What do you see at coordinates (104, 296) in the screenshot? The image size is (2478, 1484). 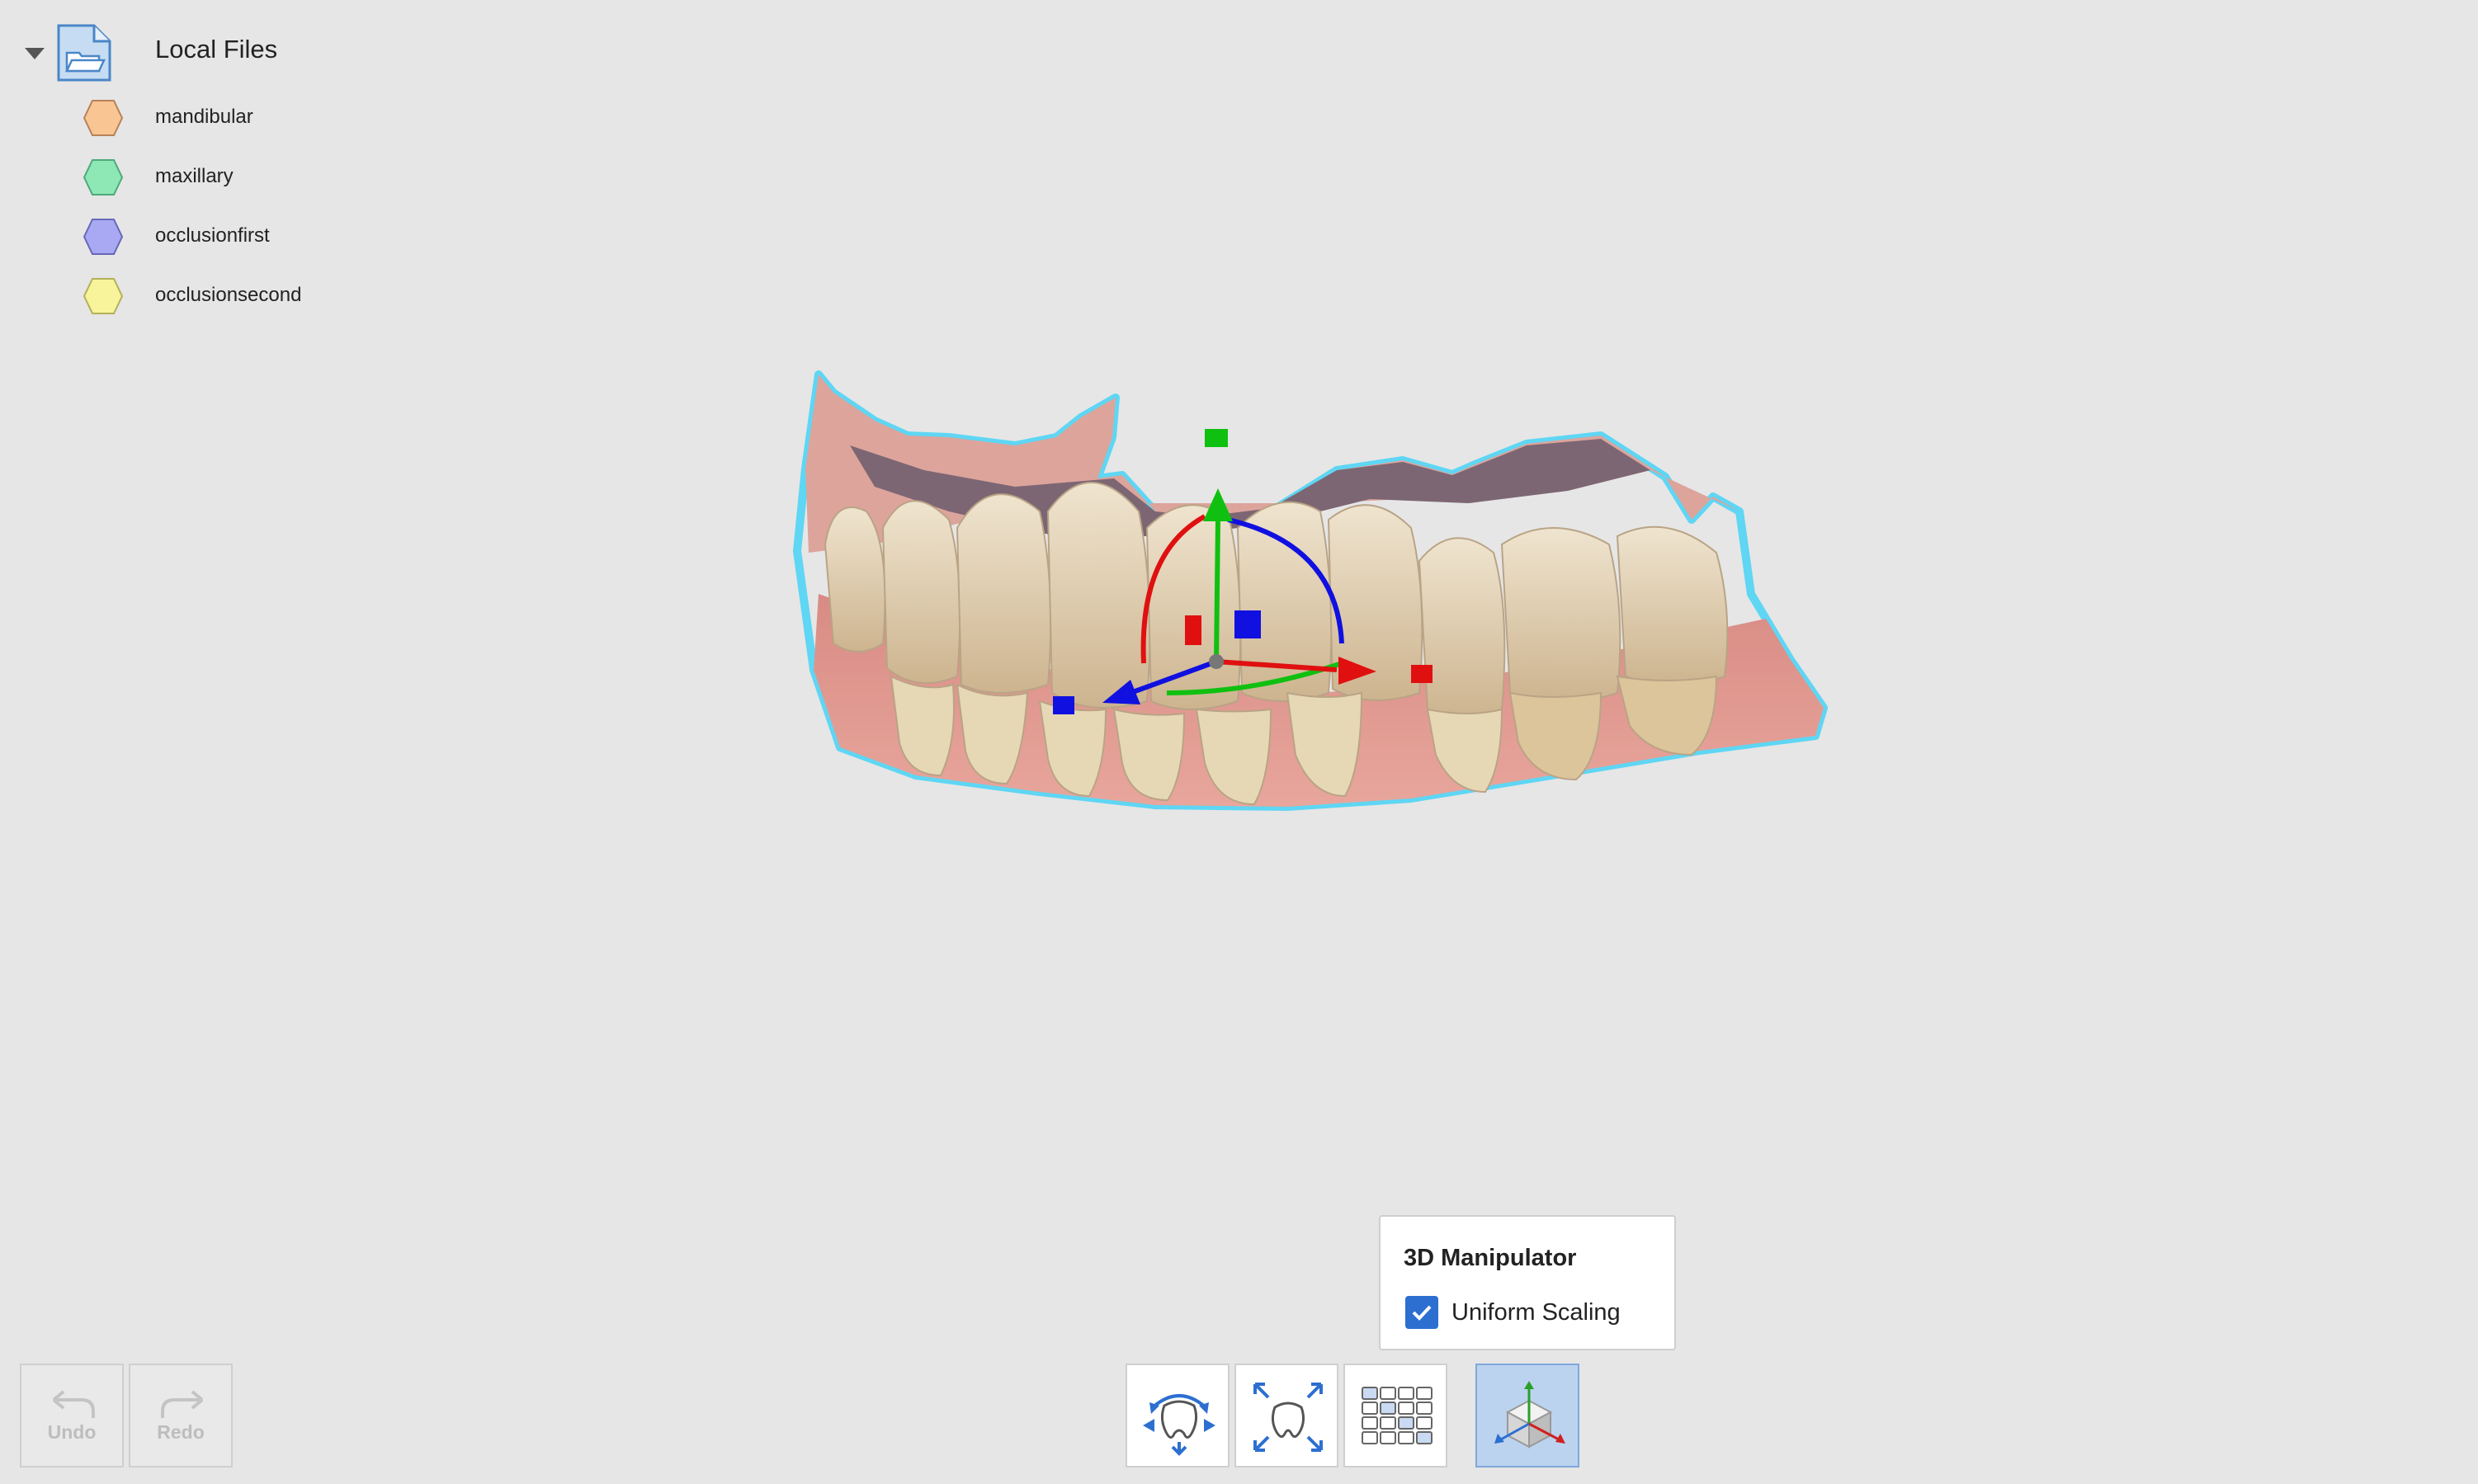 I see `occlusionsecond-hexagon-icon` at bounding box center [104, 296].